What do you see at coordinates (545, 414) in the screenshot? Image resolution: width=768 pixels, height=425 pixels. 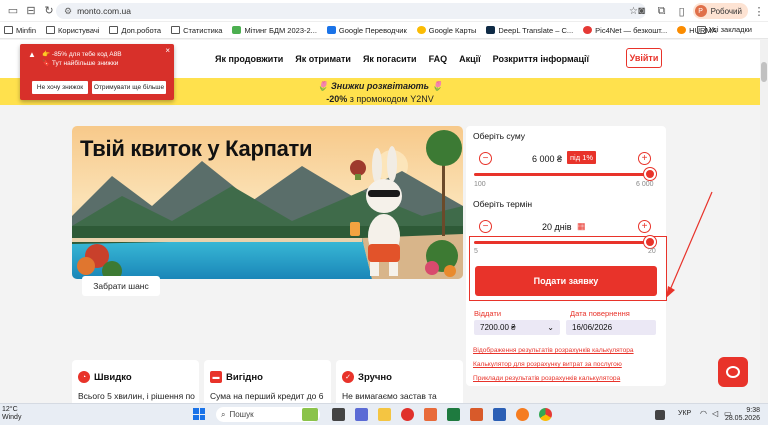 I see `chrome-icon` at bounding box center [545, 414].